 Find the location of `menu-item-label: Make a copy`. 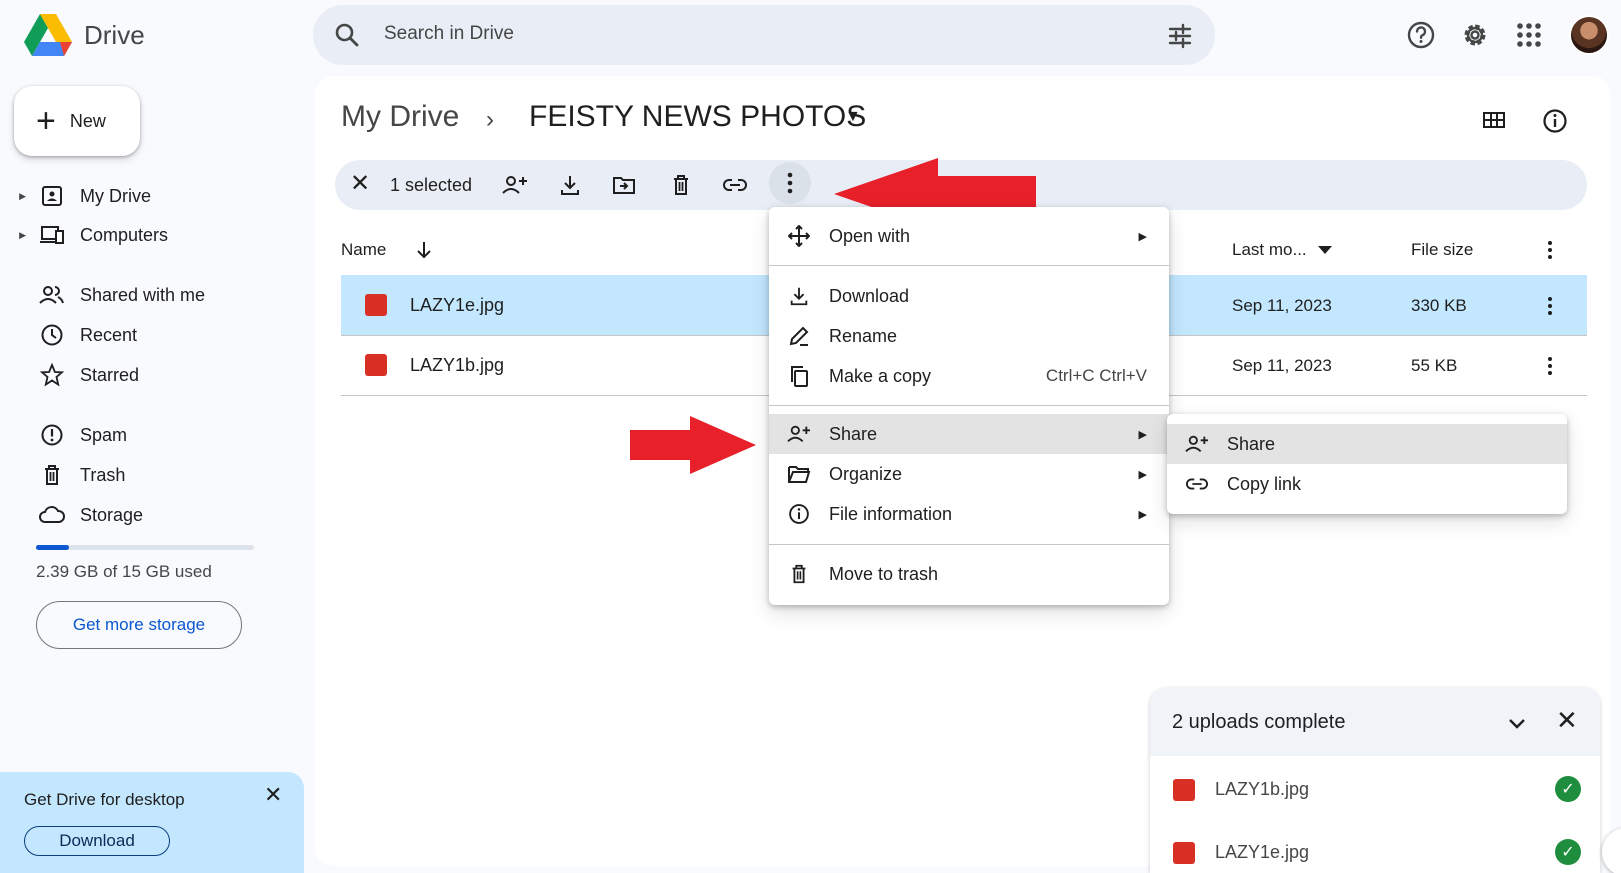

menu-item-label: Make a copy is located at coordinates (880, 375).